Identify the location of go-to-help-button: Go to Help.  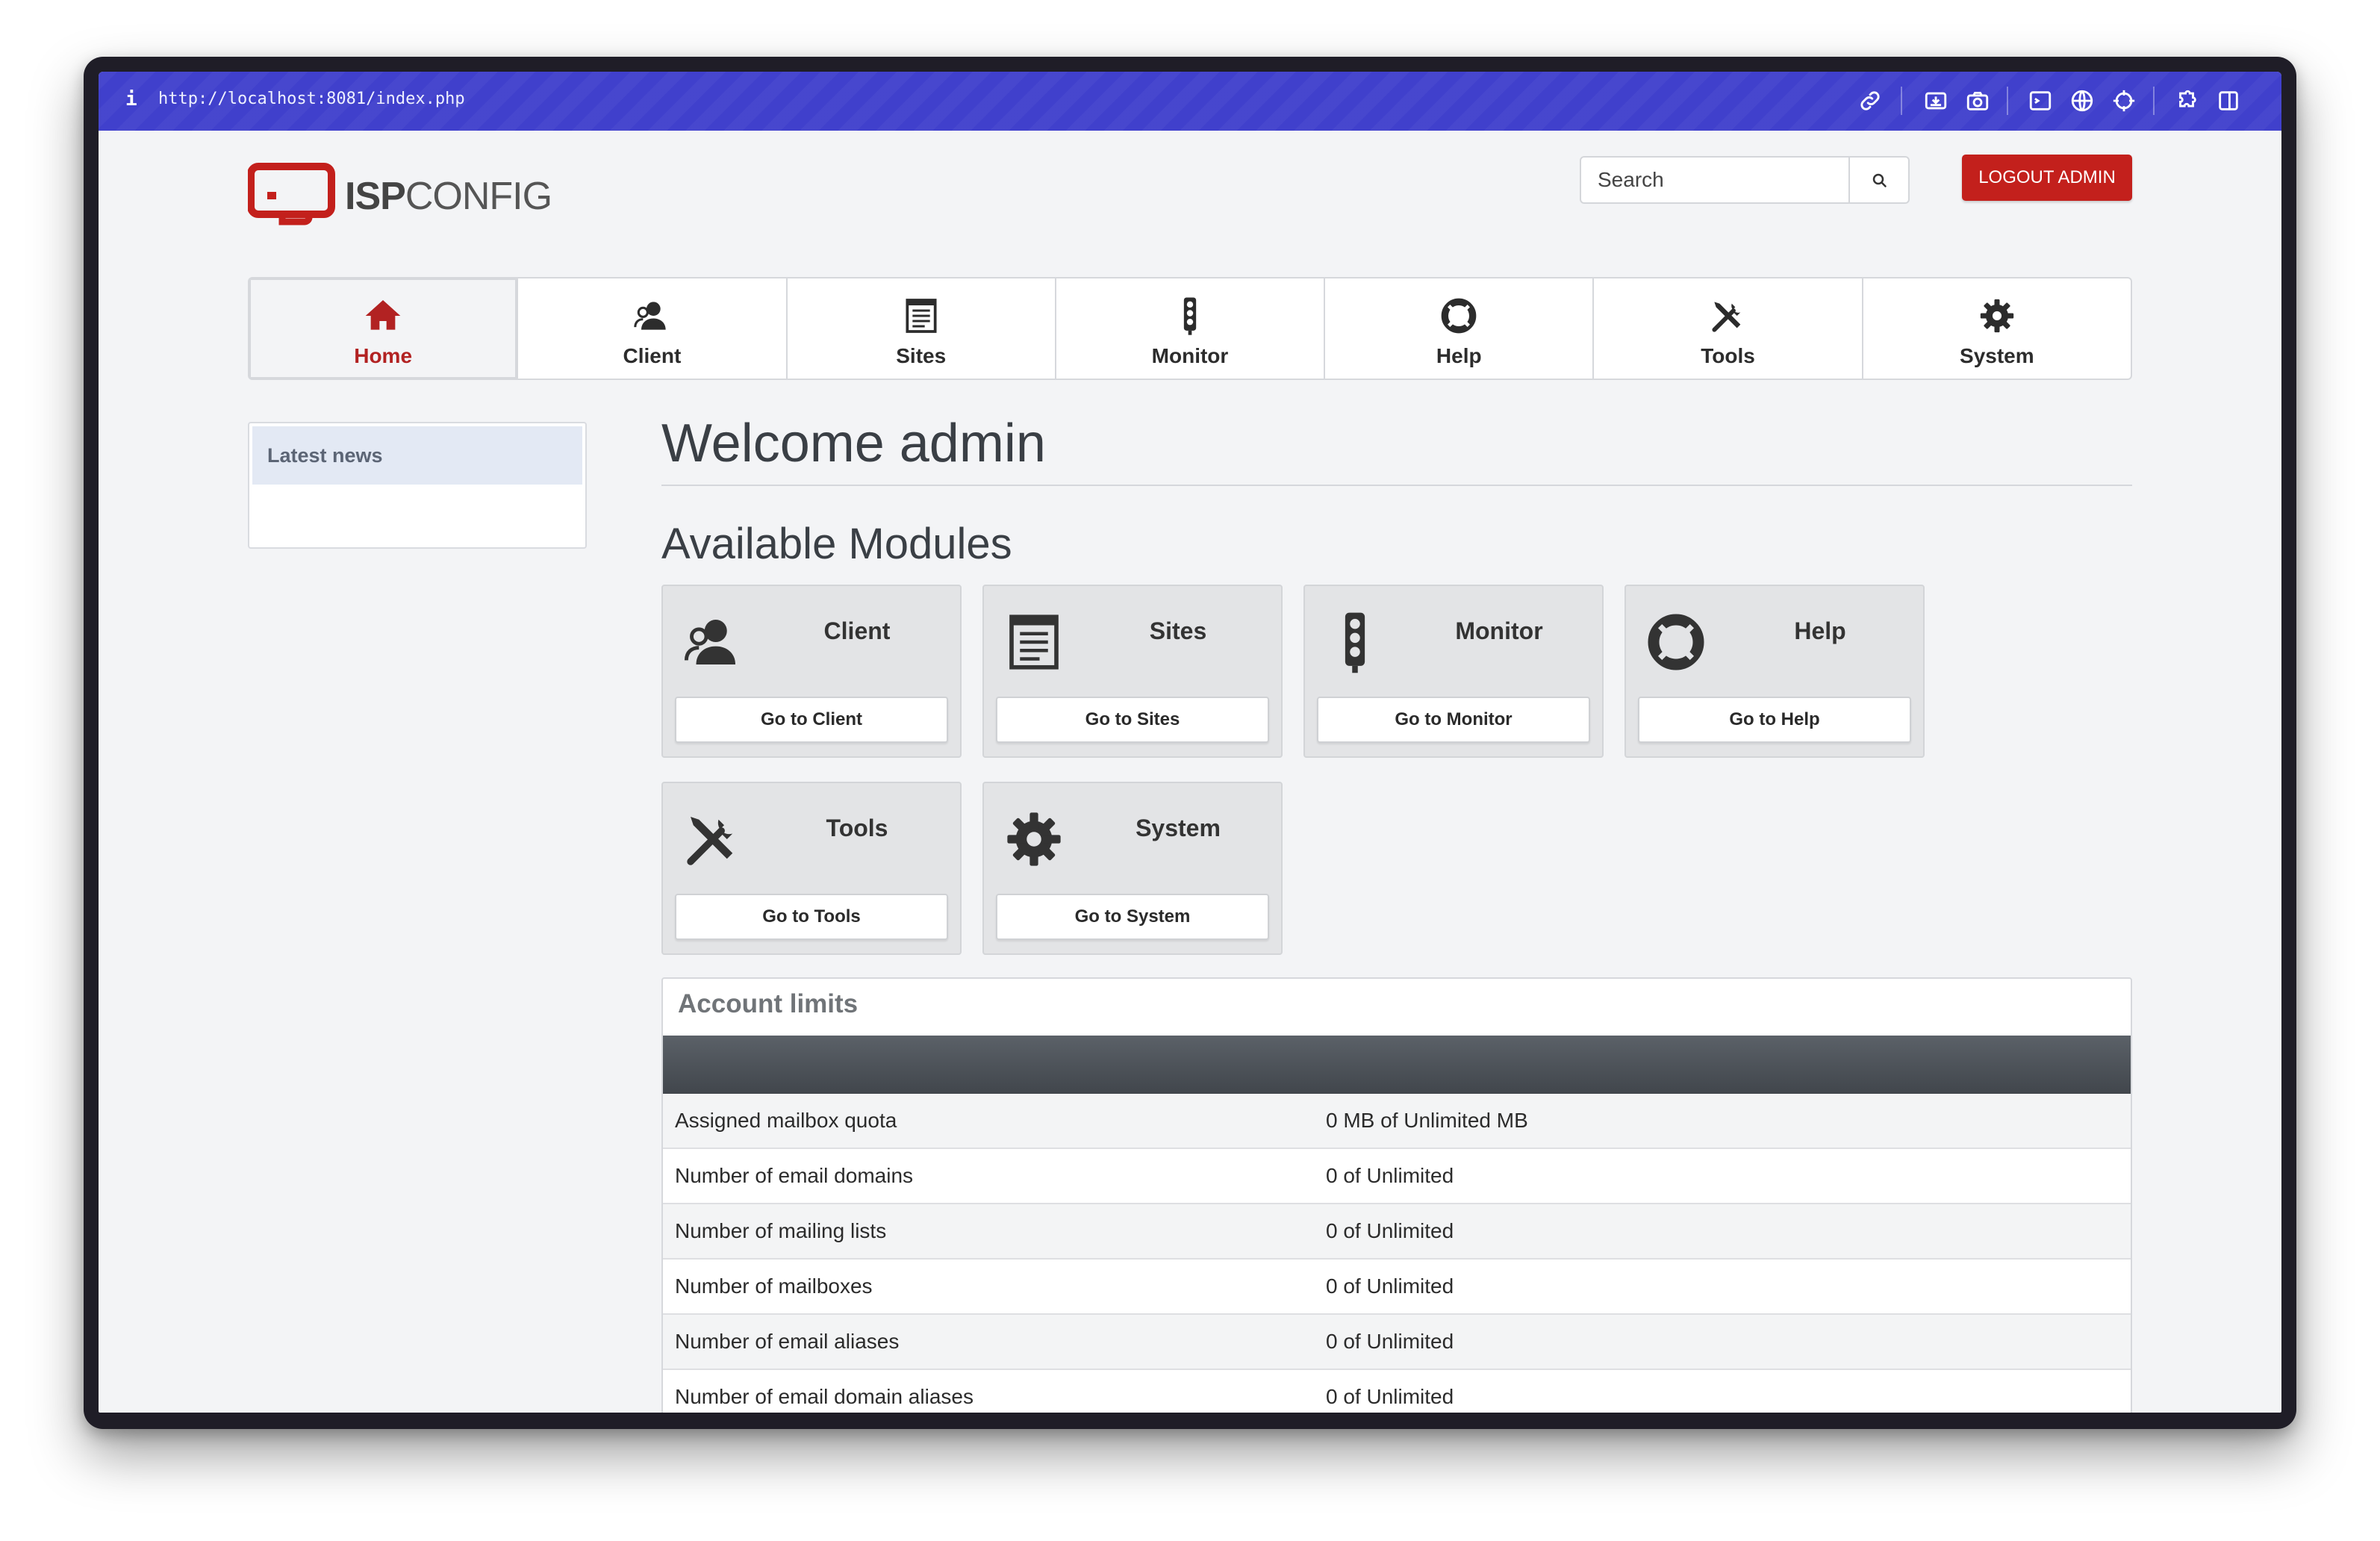
(1774, 720).